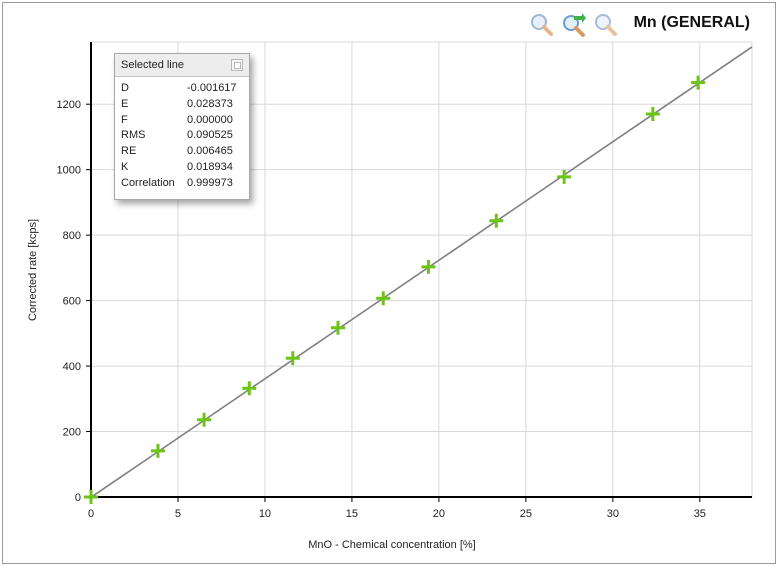  Describe the element at coordinates (124, 119) in the screenshot. I see `stat-name: F` at that location.